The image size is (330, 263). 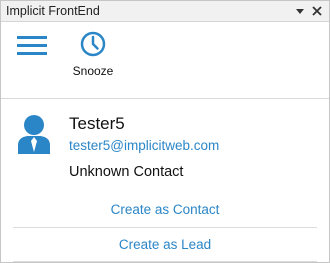 I want to click on hamburger-menu-icon, so click(x=32, y=46).